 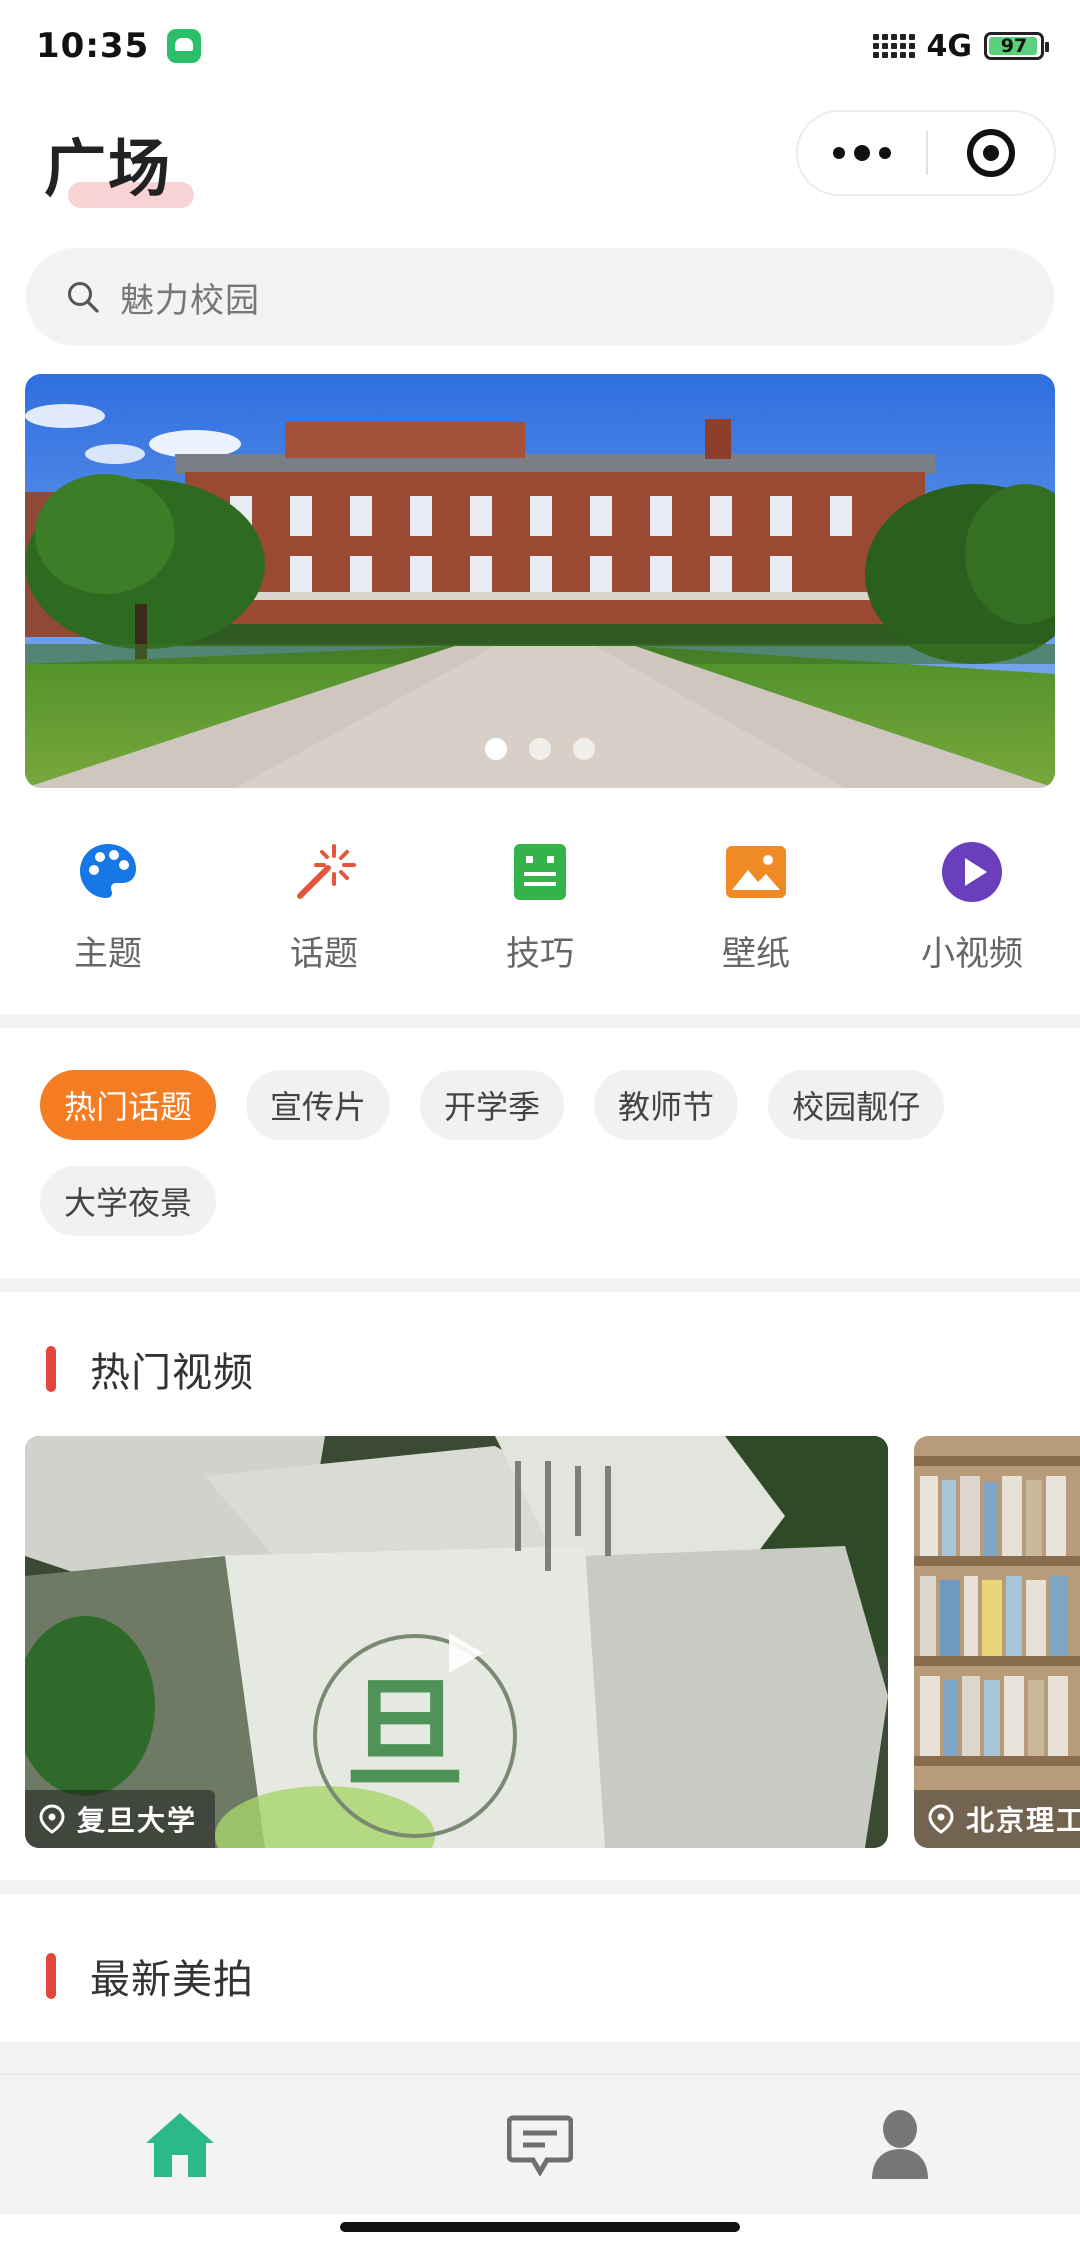 I want to click on play-circle-icon, so click(x=972, y=872).